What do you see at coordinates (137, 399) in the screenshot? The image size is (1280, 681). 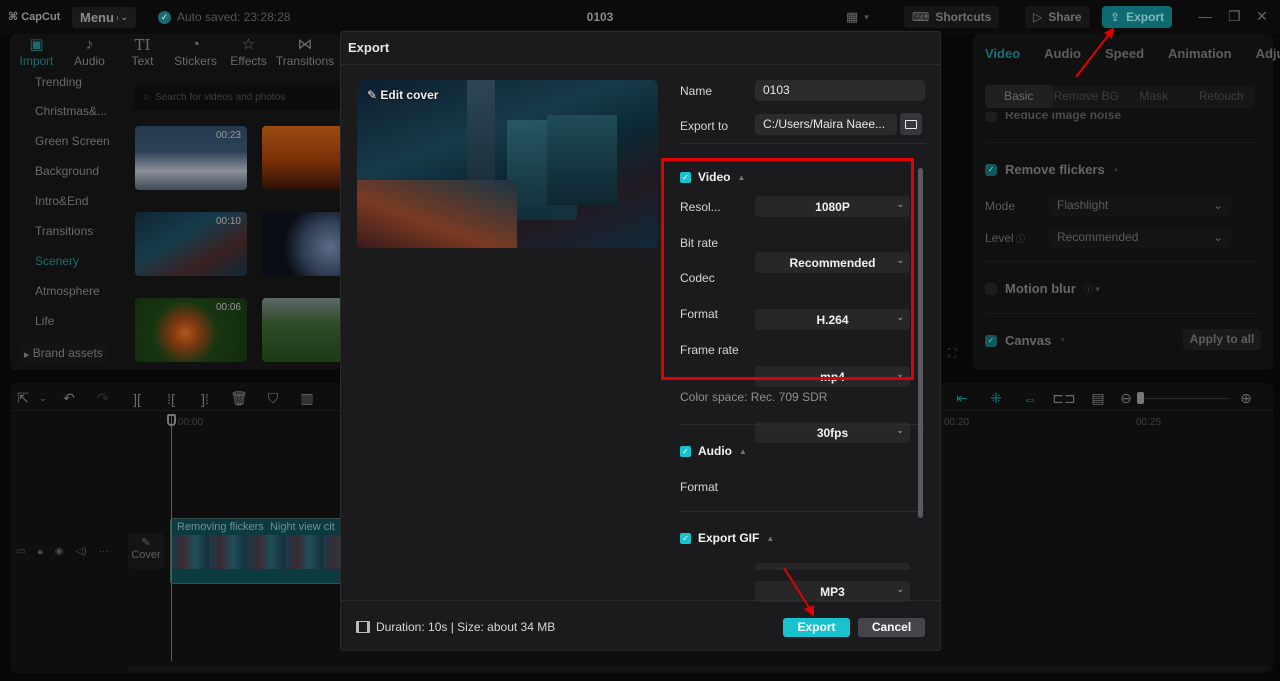 I see `split-icon: ][` at bounding box center [137, 399].